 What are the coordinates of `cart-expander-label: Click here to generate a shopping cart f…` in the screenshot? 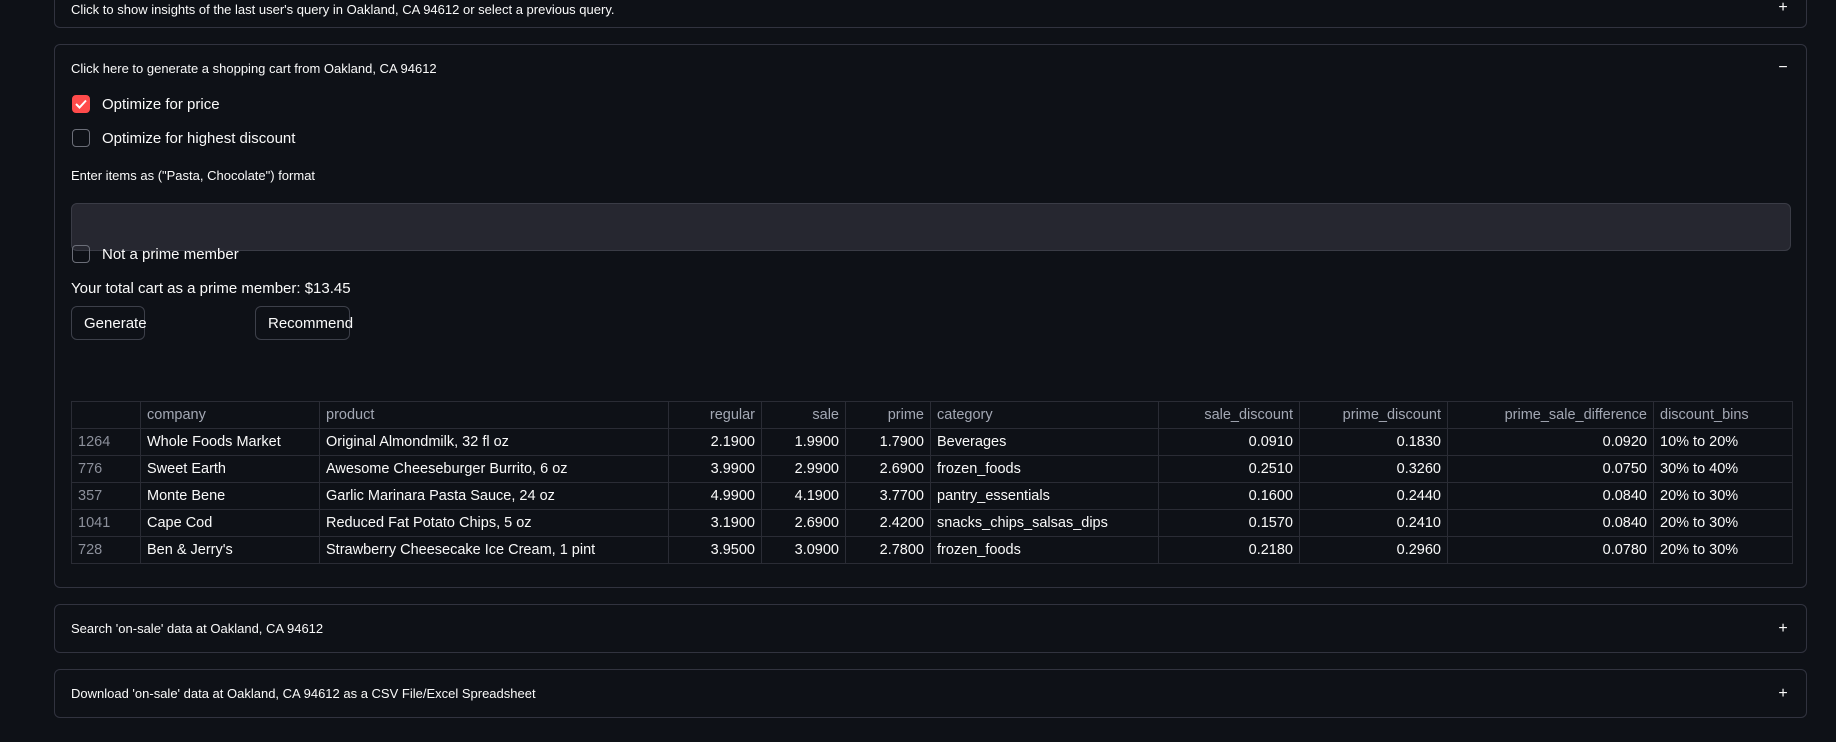 It's located at (254, 68).